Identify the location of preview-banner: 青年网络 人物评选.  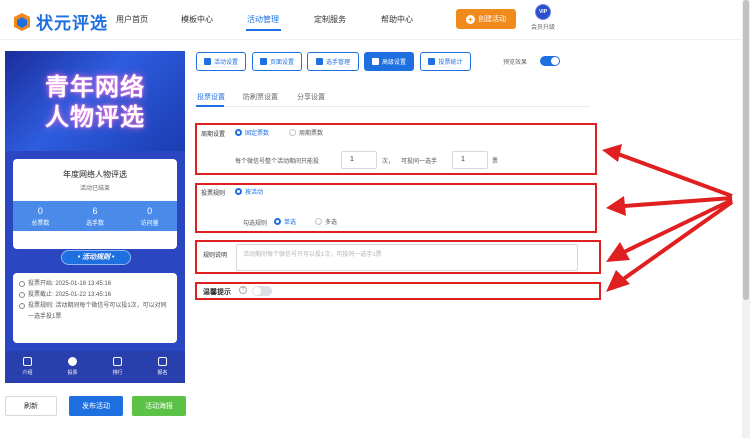
(95, 101).